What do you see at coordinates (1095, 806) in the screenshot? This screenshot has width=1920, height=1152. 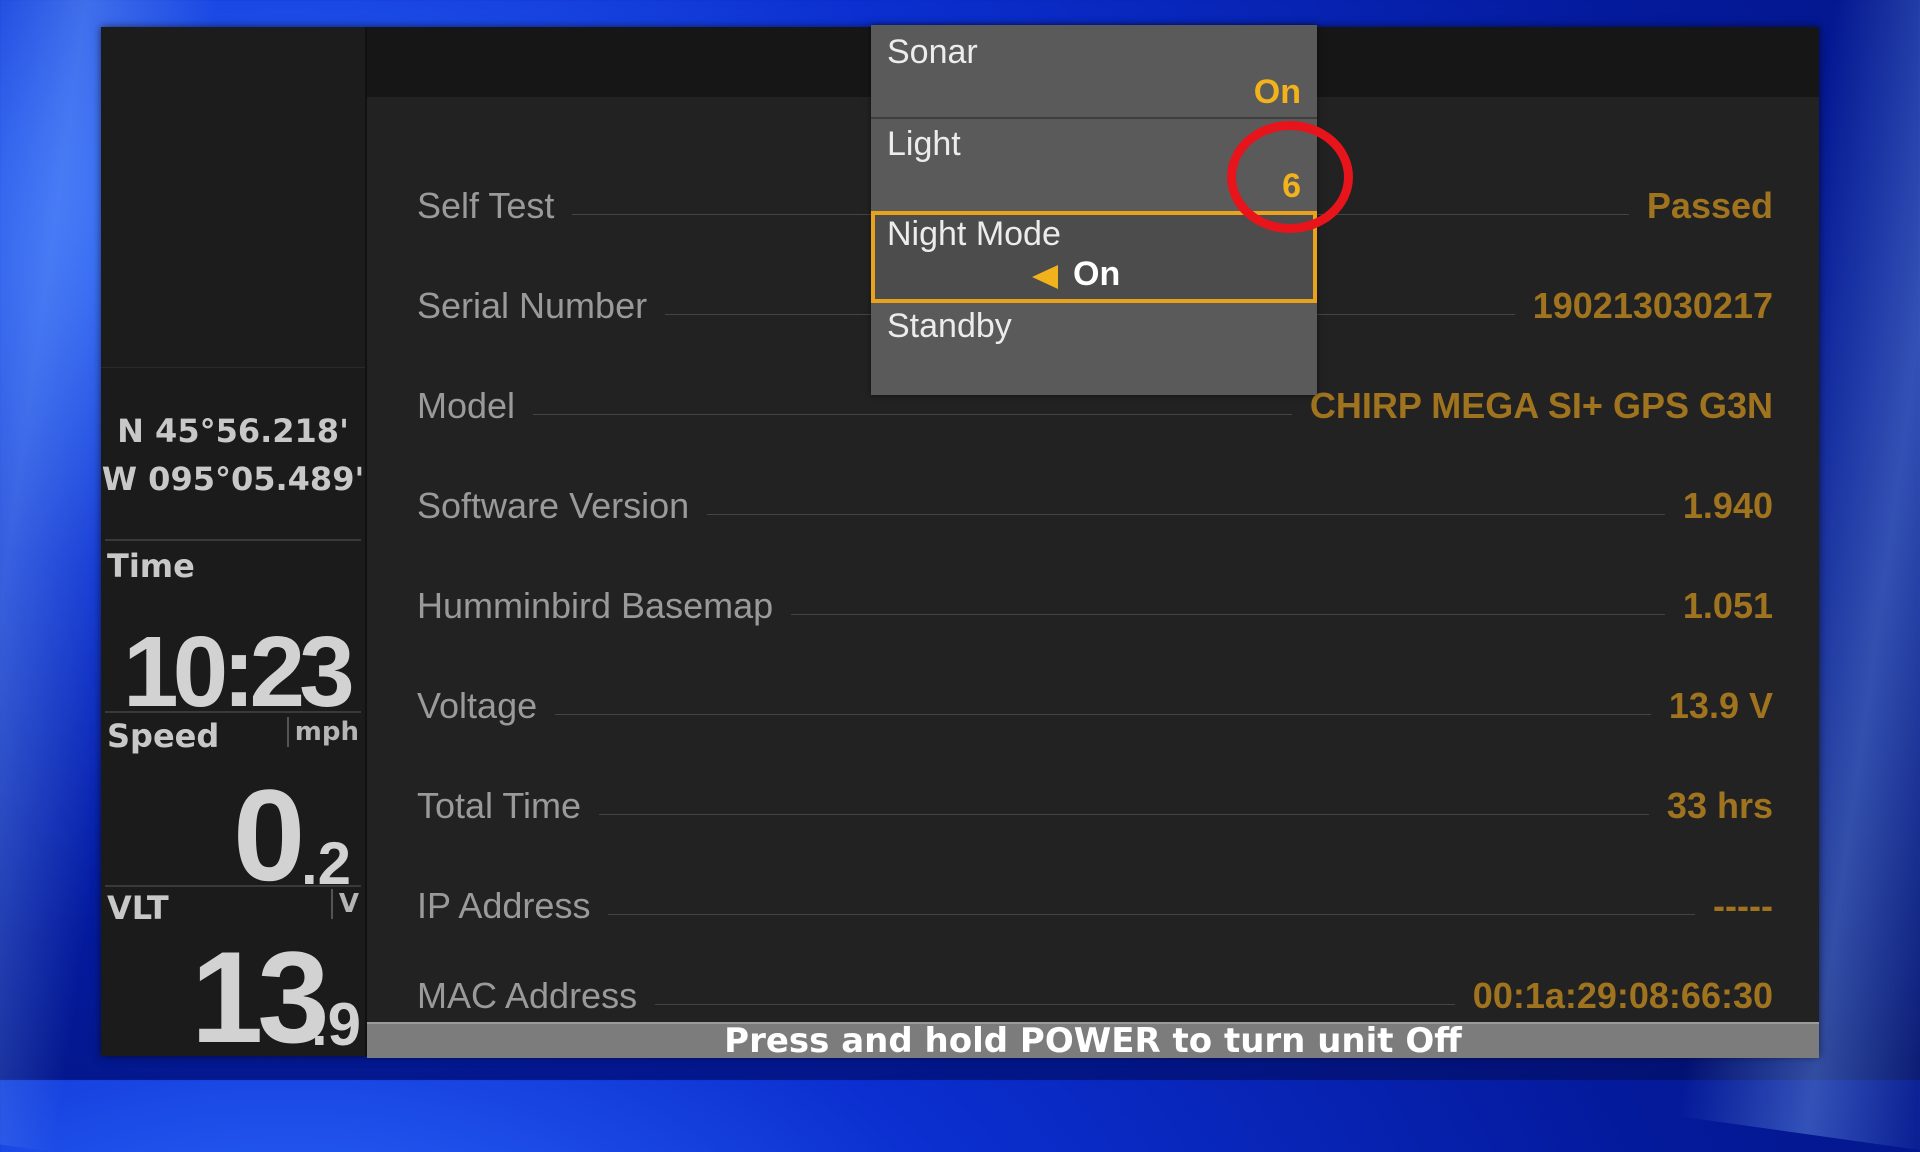 I see `info-row-total-time: Total Time 33 hrs` at bounding box center [1095, 806].